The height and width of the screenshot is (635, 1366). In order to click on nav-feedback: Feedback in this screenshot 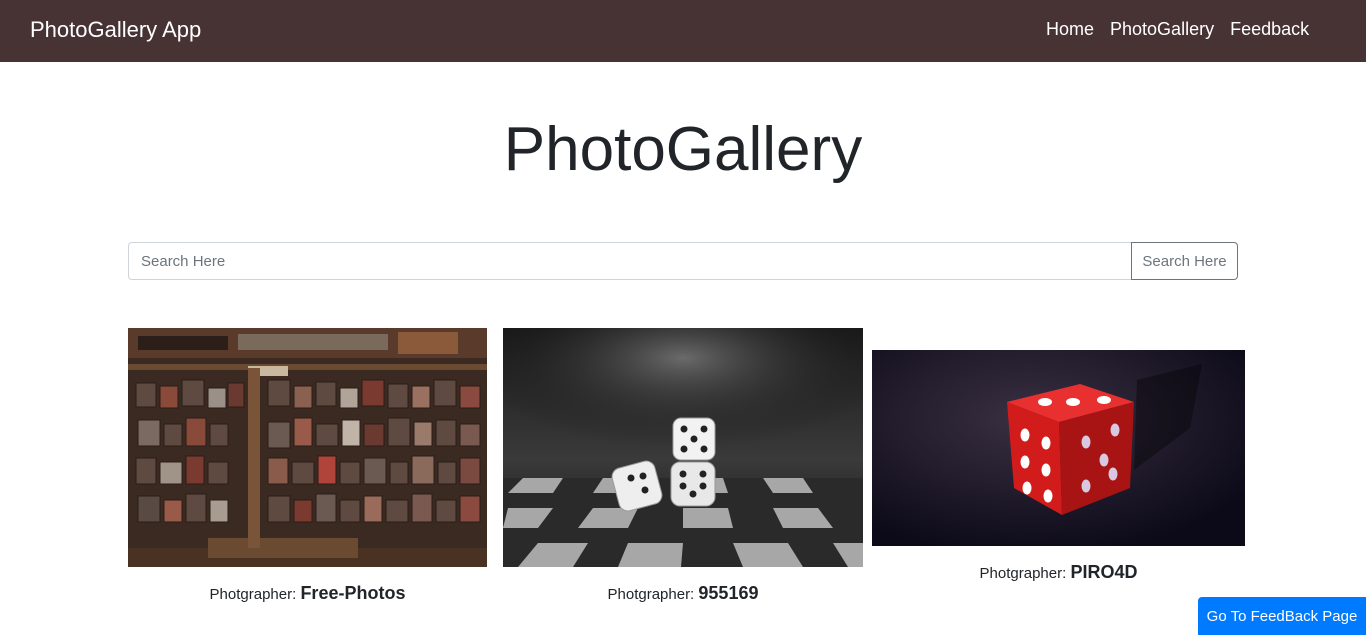, I will do `click(1269, 29)`.